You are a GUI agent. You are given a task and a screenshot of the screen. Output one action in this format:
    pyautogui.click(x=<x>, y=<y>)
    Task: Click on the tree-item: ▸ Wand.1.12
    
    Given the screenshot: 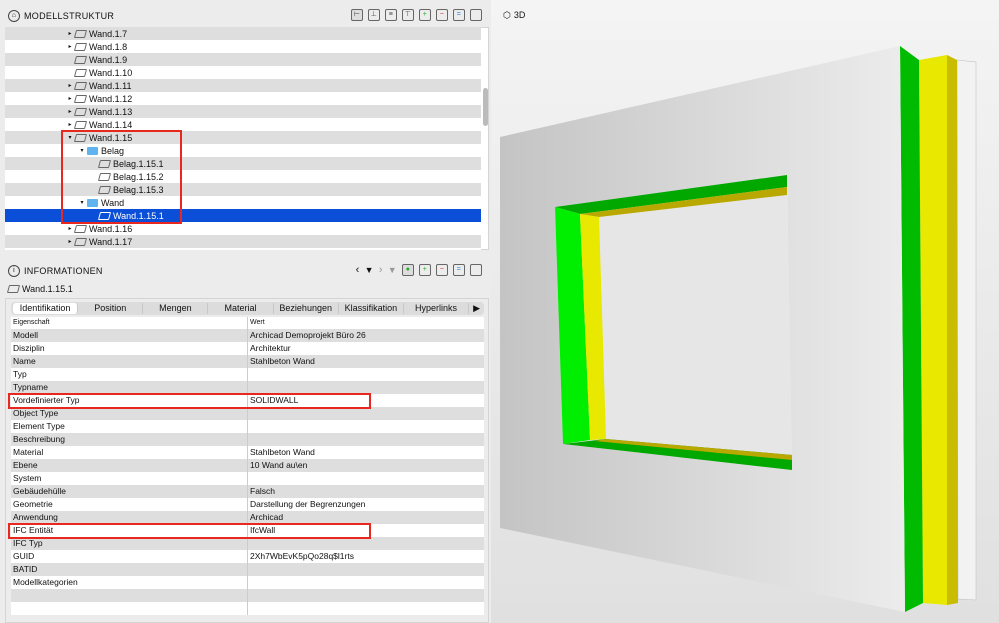 What is the action you would take?
    pyautogui.click(x=243, y=98)
    